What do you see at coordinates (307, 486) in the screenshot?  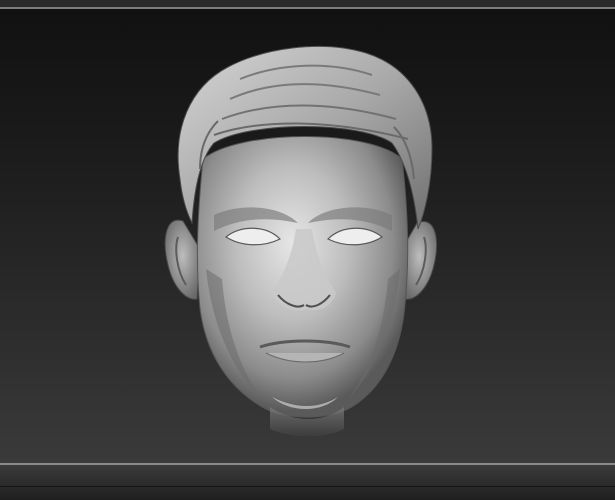 I see `bottom-shelf-divider` at bounding box center [307, 486].